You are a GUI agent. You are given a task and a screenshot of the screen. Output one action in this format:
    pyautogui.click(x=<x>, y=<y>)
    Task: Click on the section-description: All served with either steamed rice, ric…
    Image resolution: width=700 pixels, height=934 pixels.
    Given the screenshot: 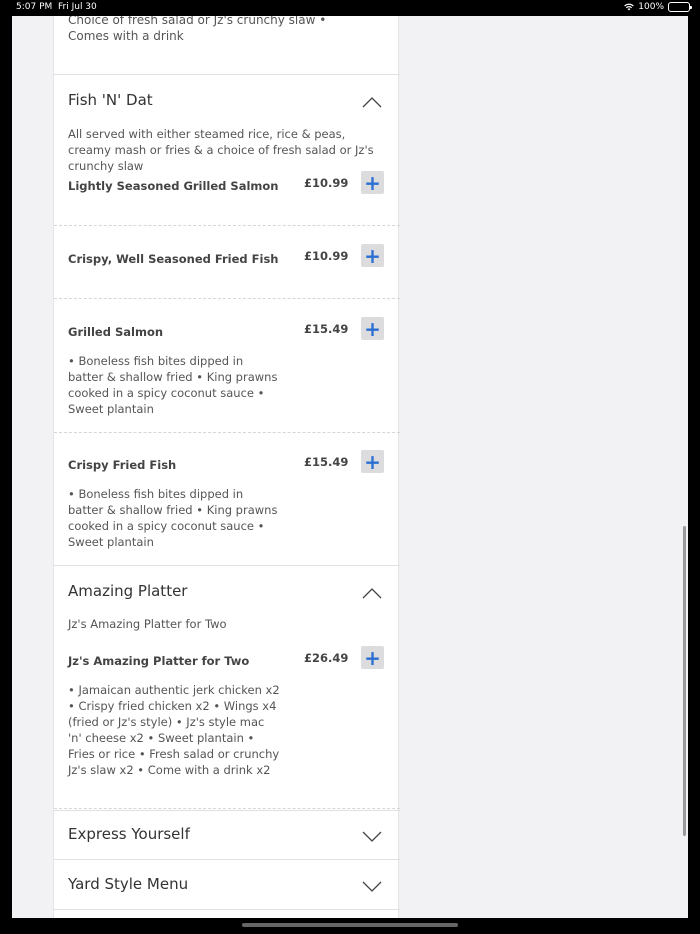 What is the action you would take?
    pyautogui.click(x=221, y=150)
    